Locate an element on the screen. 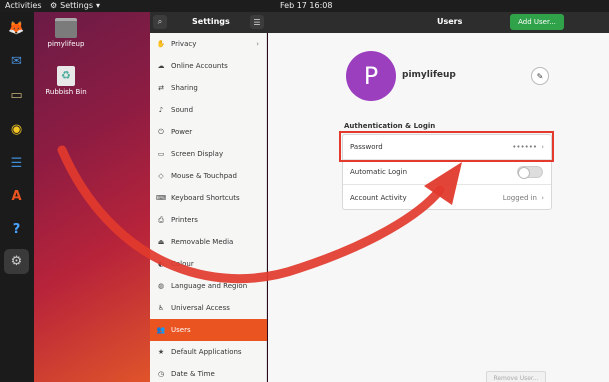 The image size is (609, 382). pencil-icon: ✎ is located at coordinates (540, 76).